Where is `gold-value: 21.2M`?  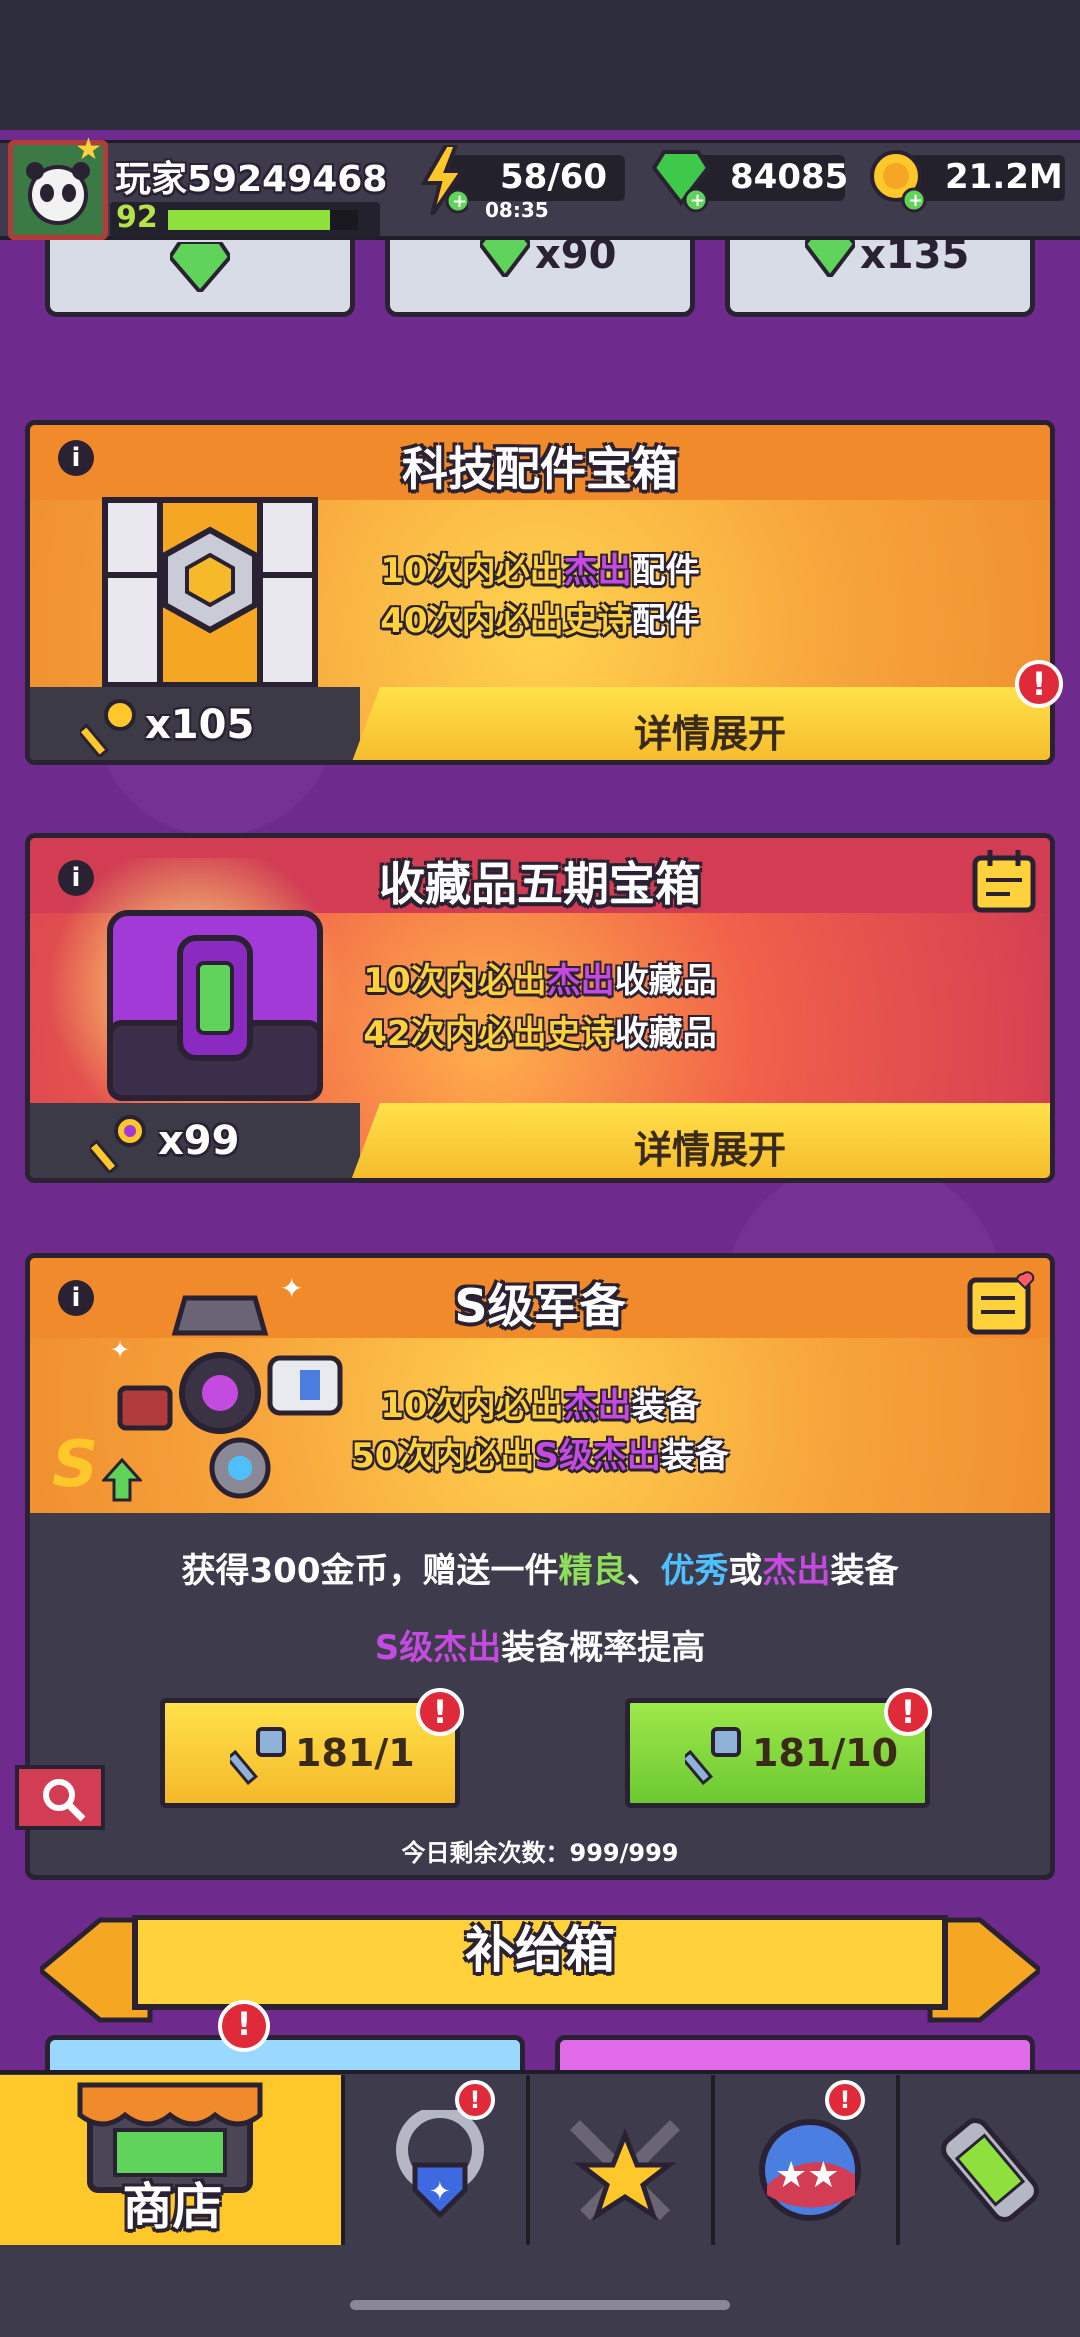
gold-value: 21.2M is located at coordinates (1004, 177).